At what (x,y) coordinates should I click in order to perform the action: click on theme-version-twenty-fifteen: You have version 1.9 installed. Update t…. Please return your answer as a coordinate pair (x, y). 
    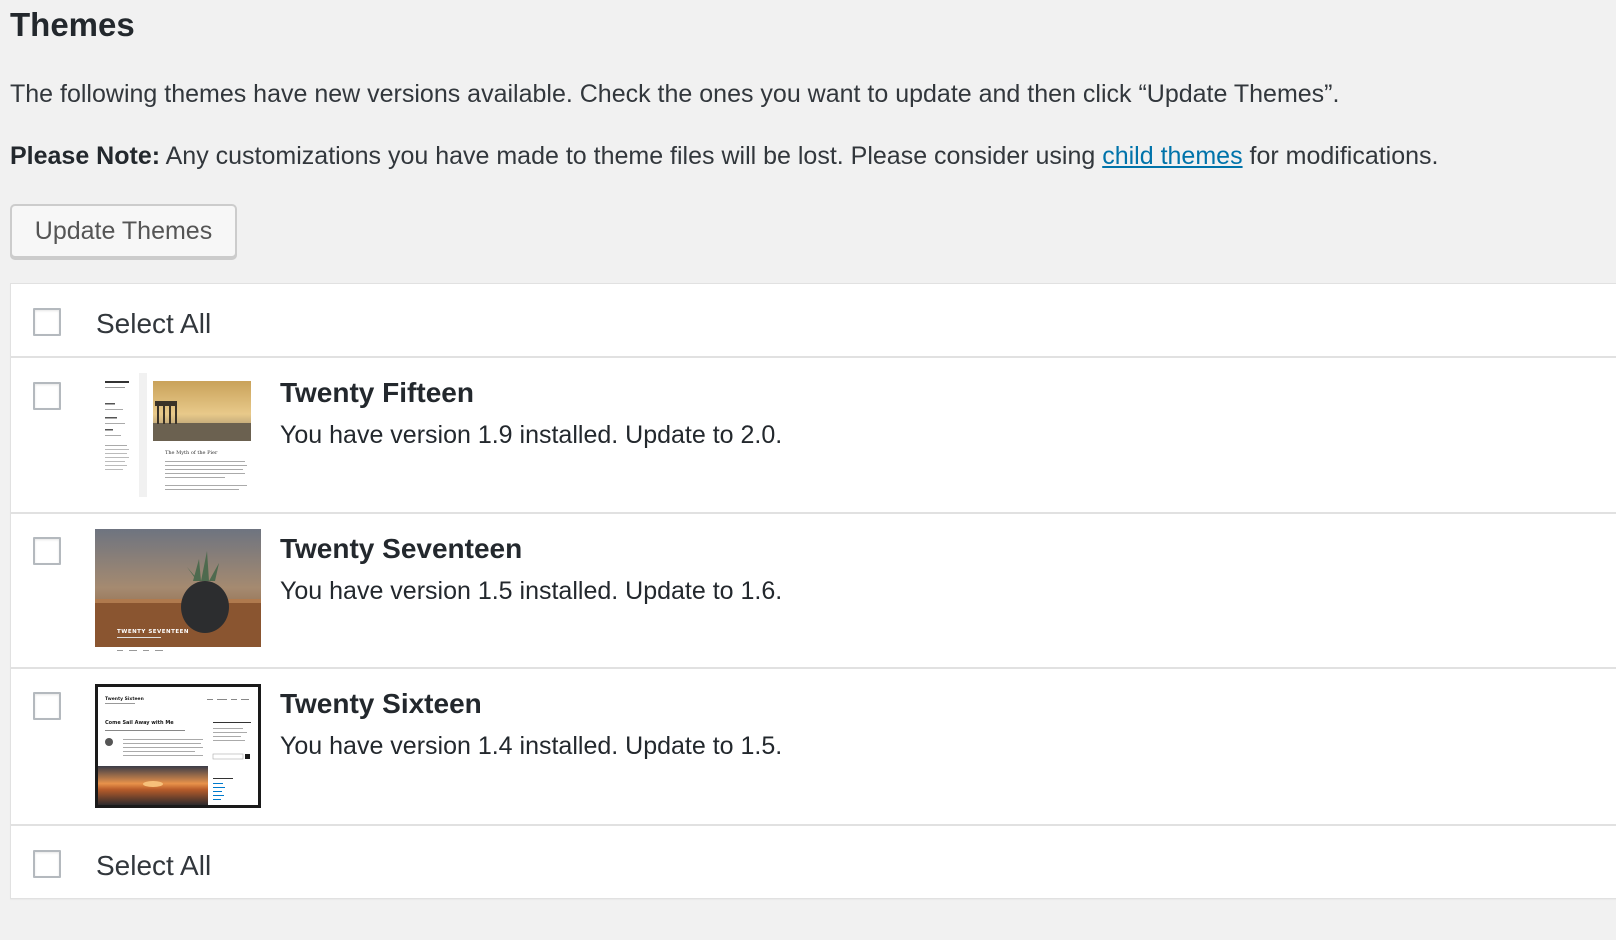
    Looking at the image, I should click on (531, 435).